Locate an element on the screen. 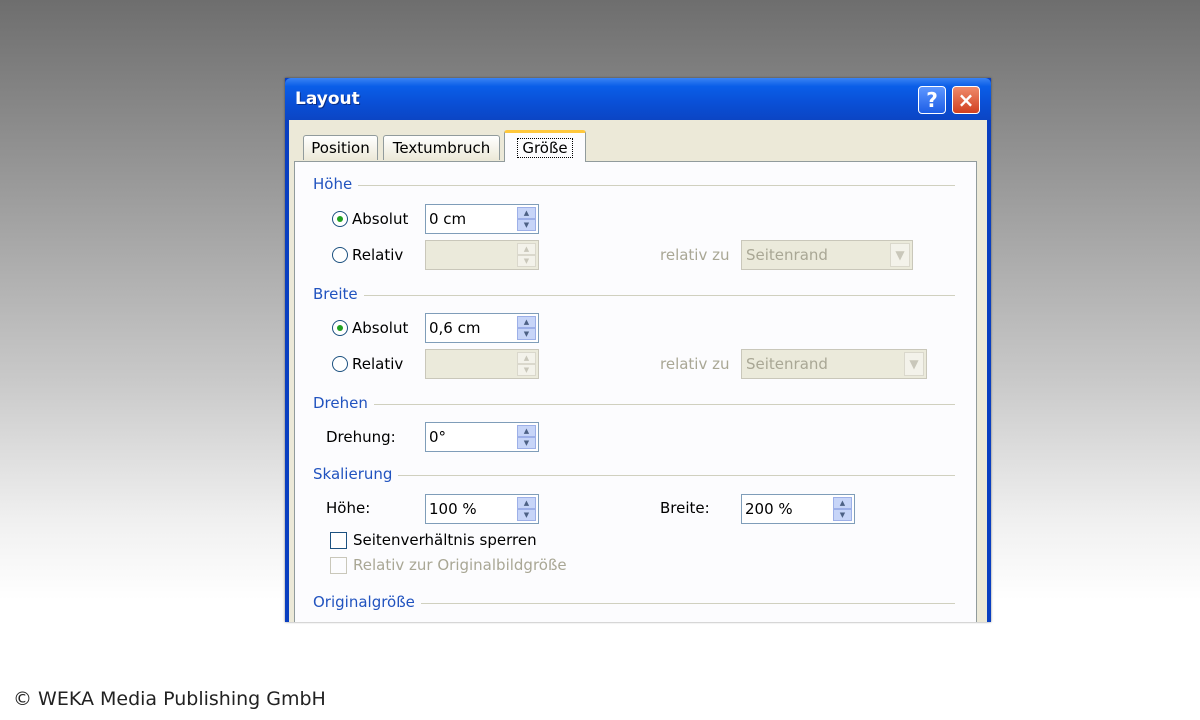 This screenshot has height=720, width=1200. tab-groesse-label: Größe is located at coordinates (545, 147).